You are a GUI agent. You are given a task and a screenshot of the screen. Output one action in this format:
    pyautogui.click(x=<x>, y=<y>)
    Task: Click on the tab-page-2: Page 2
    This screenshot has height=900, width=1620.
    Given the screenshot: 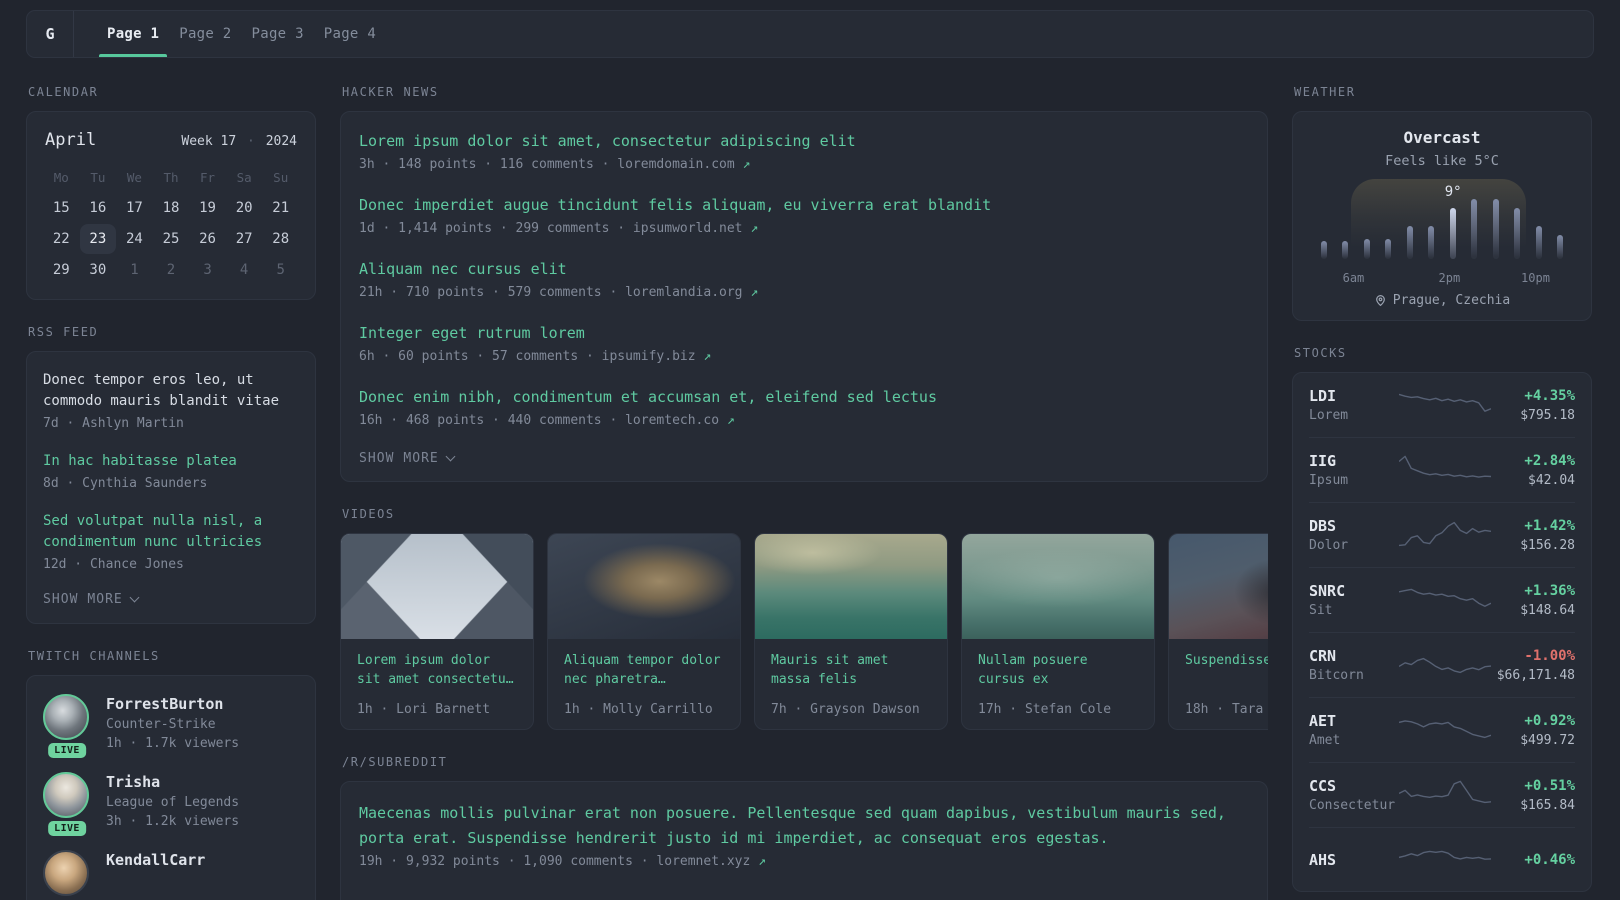 What is the action you would take?
    pyautogui.click(x=205, y=34)
    